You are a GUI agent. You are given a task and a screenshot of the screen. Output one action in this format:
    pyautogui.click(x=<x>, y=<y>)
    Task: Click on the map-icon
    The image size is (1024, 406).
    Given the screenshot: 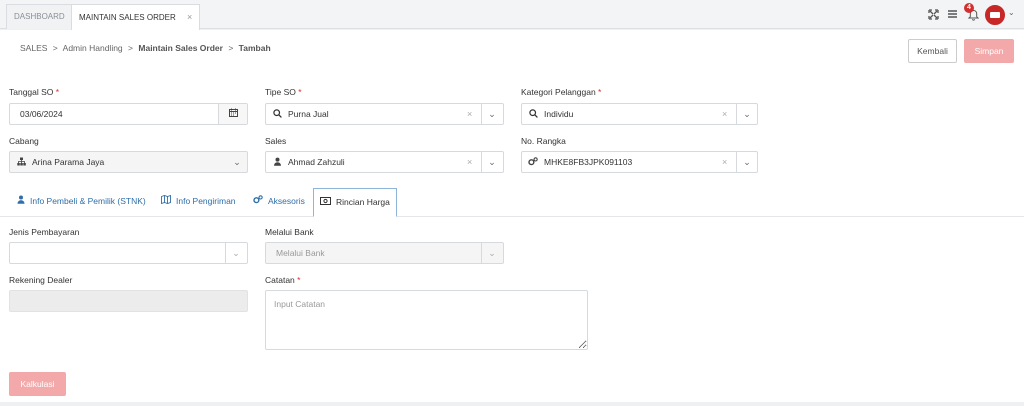 What is the action you would take?
    pyautogui.click(x=166, y=201)
    